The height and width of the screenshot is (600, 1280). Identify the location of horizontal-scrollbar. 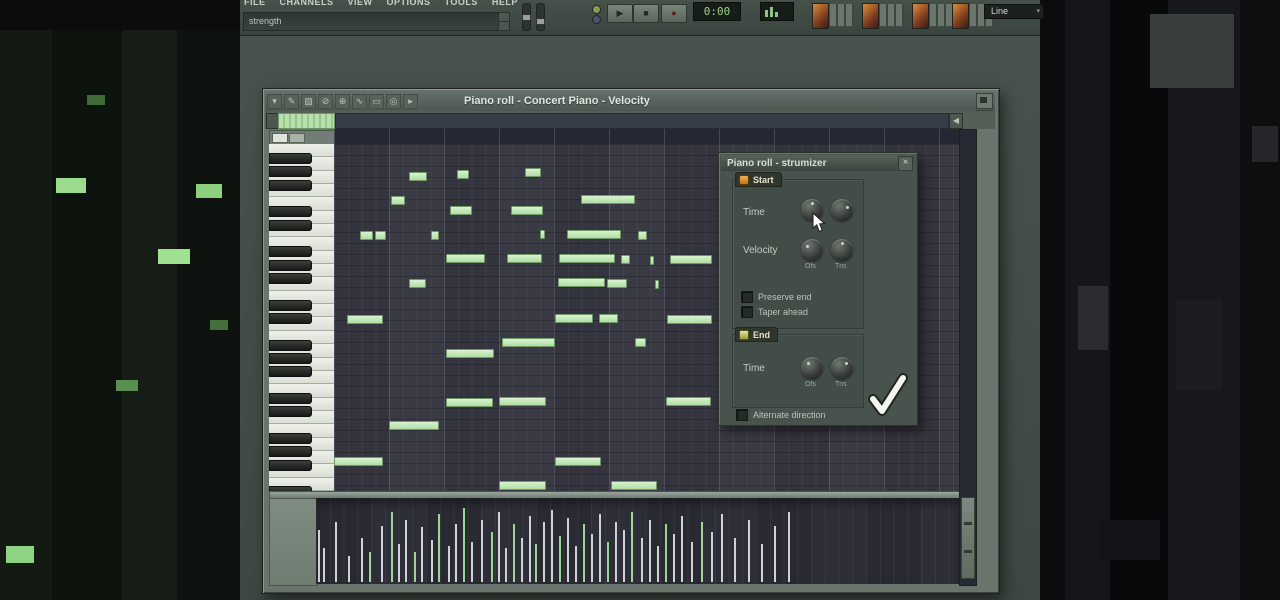
(642, 121).